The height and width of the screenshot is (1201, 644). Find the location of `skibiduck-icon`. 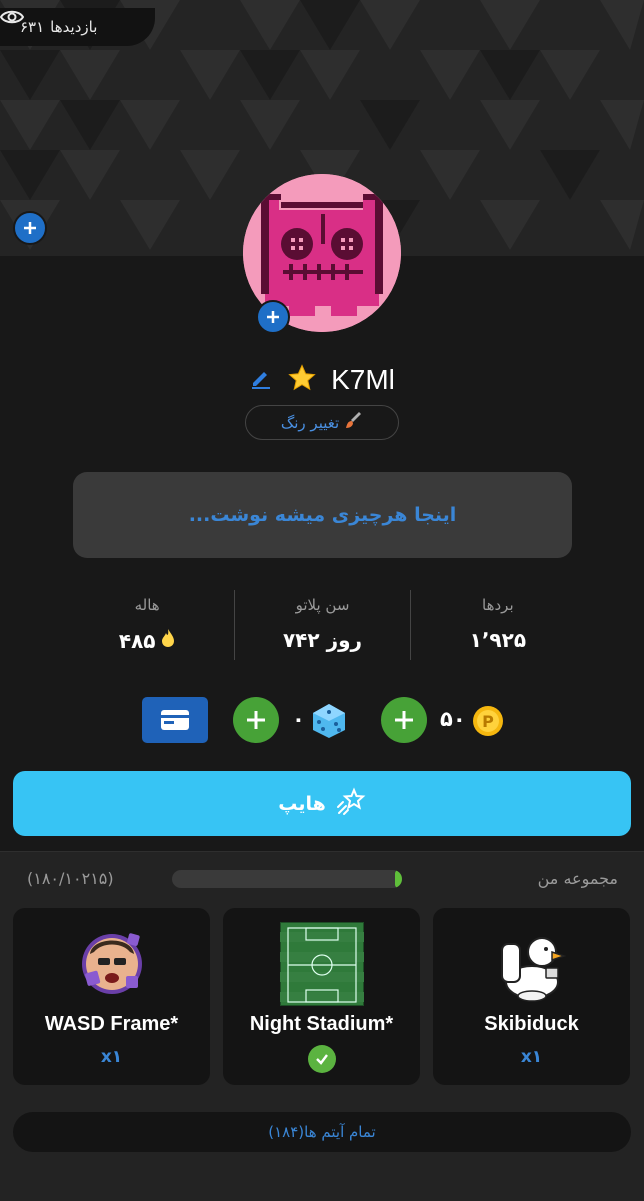

skibiduck-icon is located at coordinates (532, 964).